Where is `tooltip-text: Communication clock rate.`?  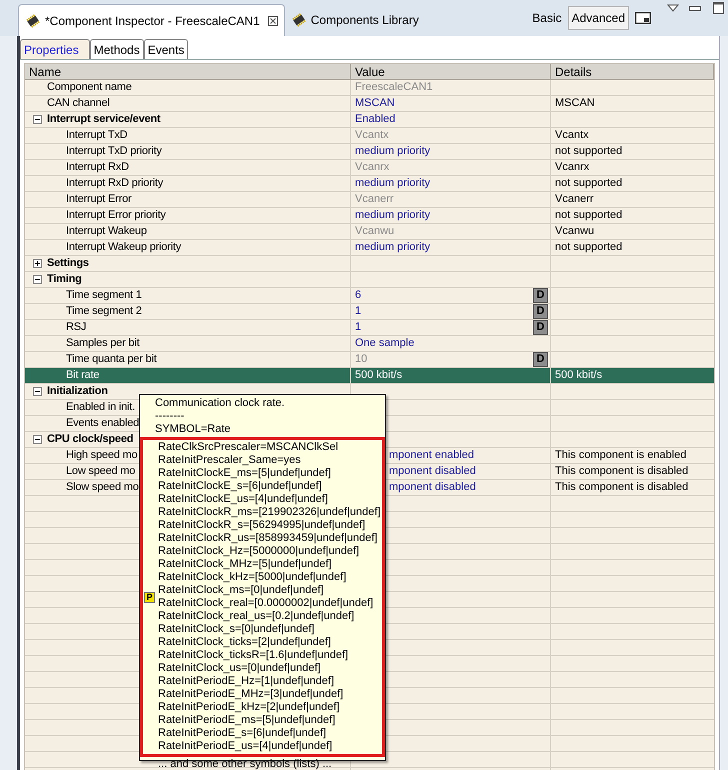
tooltip-text: Communication clock rate. is located at coordinates (220, 403).